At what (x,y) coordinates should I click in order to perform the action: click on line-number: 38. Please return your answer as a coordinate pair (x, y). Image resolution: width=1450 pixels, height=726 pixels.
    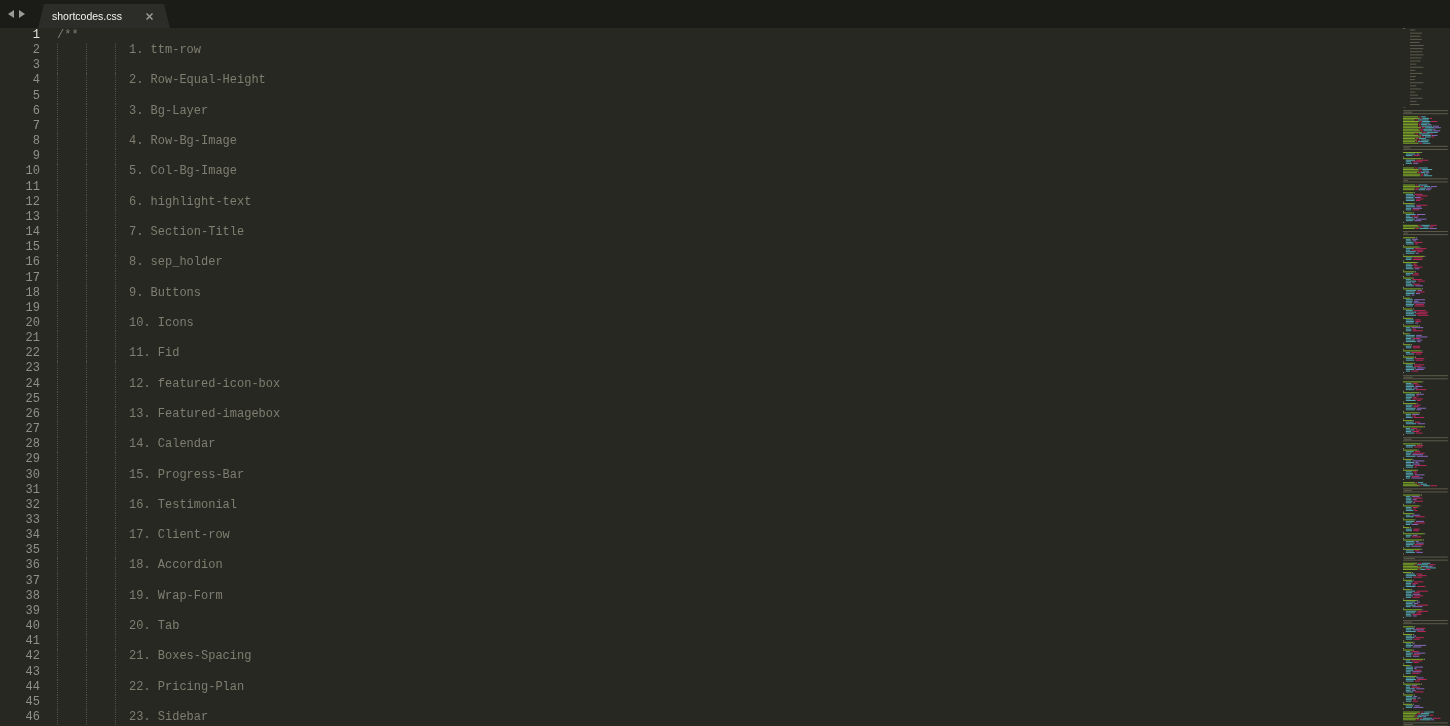
    Looking at the image, I should click on (32, 596).